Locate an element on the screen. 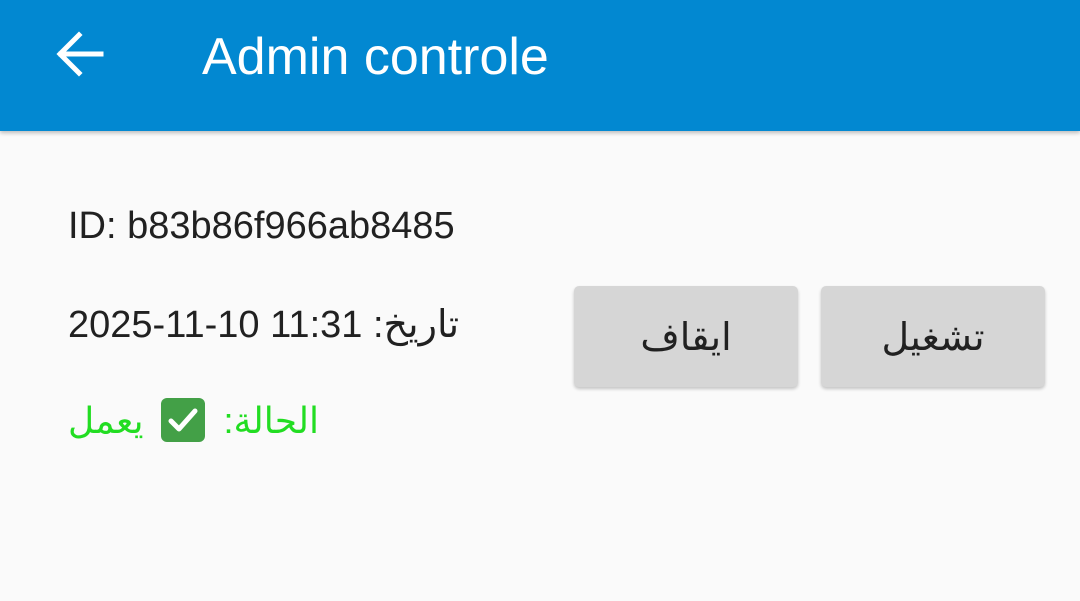  start-button-label: تشغيل is located at coordinates (933, 336).